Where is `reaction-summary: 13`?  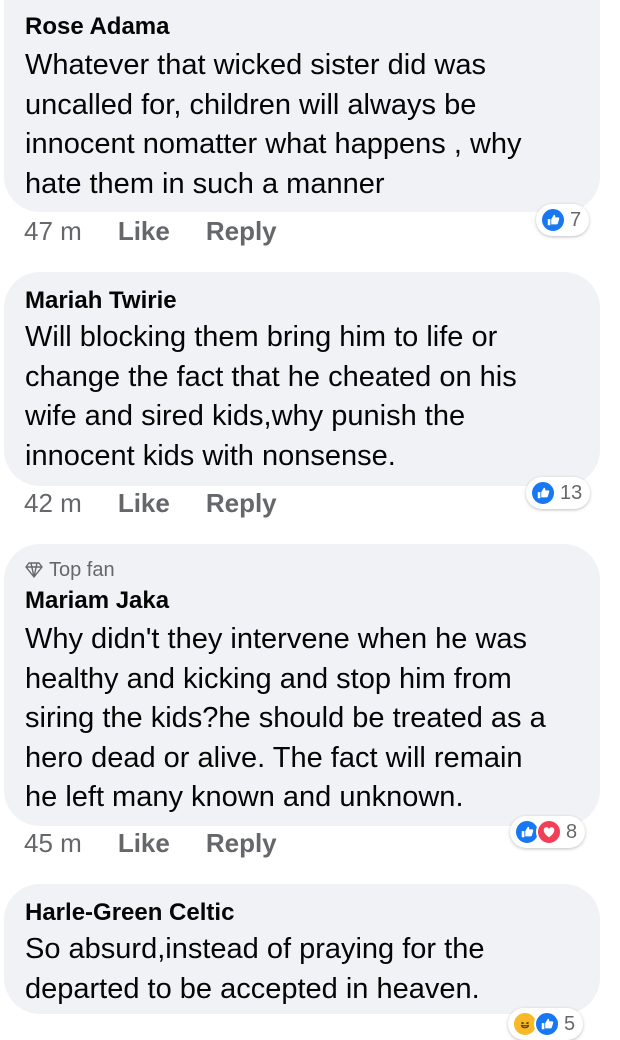 reaction-summary: 13 is located at coordinates (558, 493).